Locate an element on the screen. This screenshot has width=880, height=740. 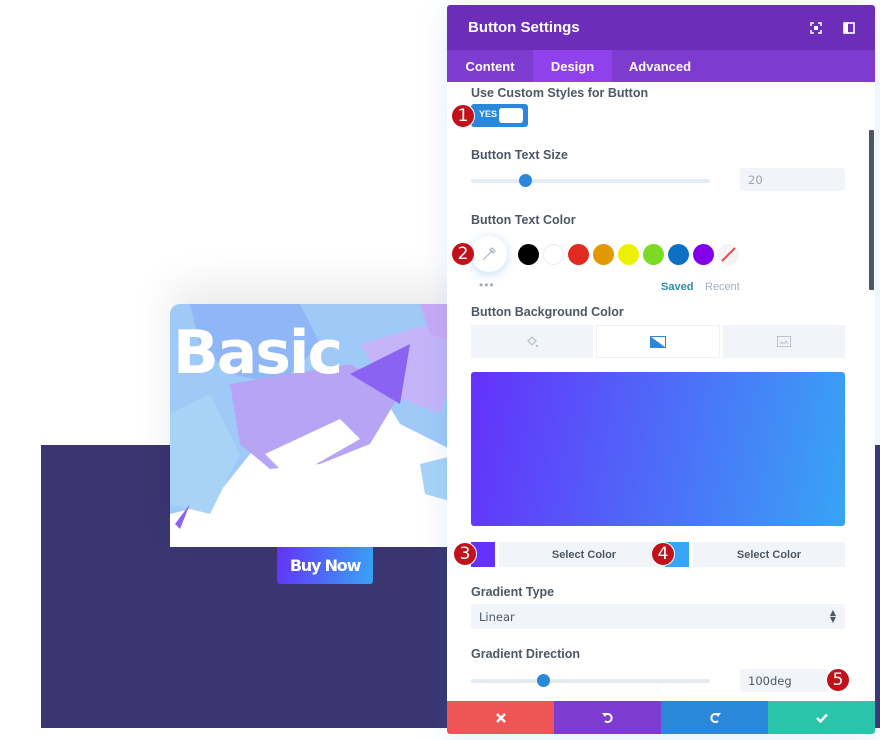
color-fill-icon is located at coordinates (533, 341).